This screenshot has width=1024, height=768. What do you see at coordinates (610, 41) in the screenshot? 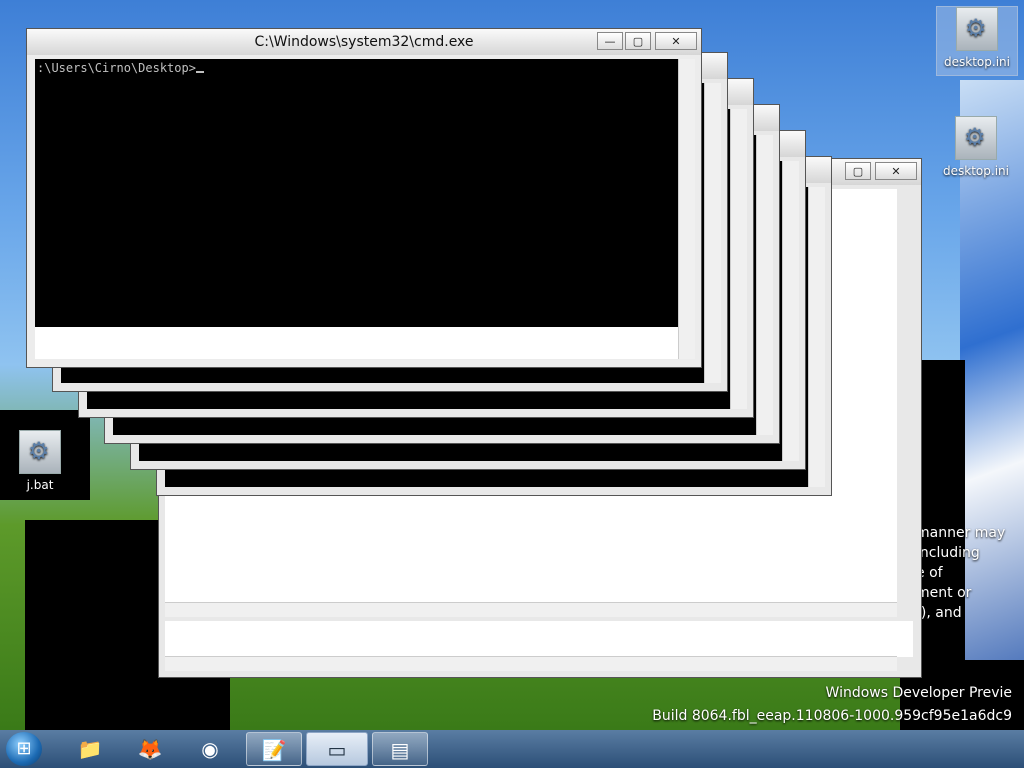
I see `minimize-button: —` at bounding box center [610, 41].